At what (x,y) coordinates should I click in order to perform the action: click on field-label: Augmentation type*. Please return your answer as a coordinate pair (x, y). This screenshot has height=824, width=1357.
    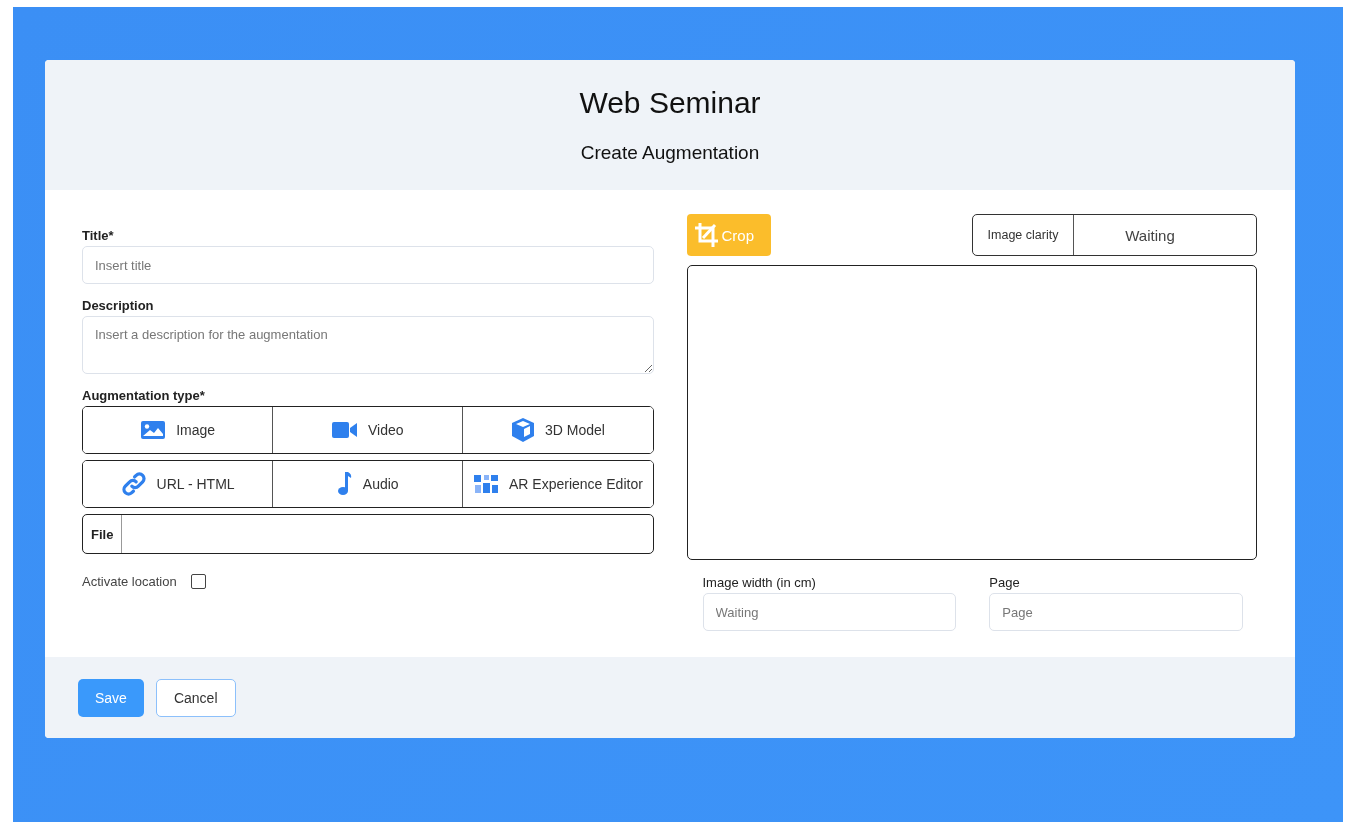
    Looking at the image, I should click on (144, 395).